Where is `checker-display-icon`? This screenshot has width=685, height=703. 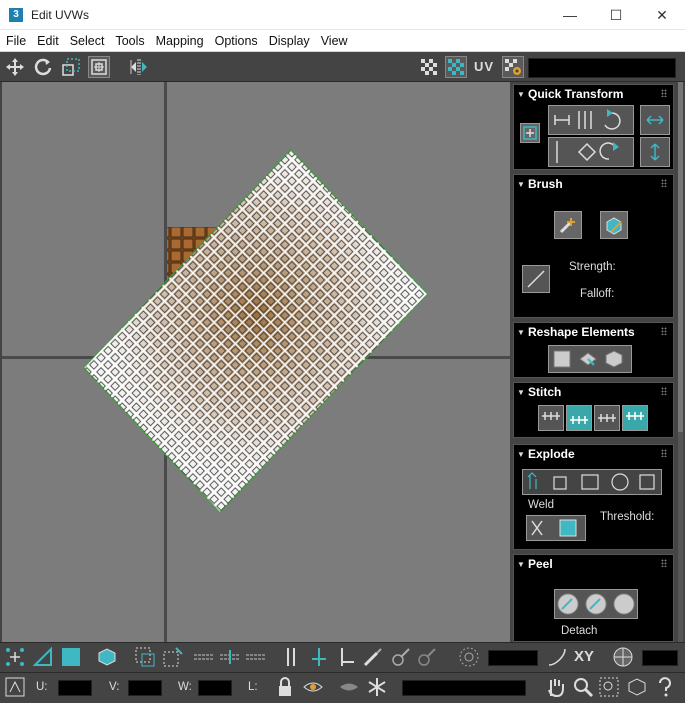
checker-display-icon is located at coordinates (429, 67).